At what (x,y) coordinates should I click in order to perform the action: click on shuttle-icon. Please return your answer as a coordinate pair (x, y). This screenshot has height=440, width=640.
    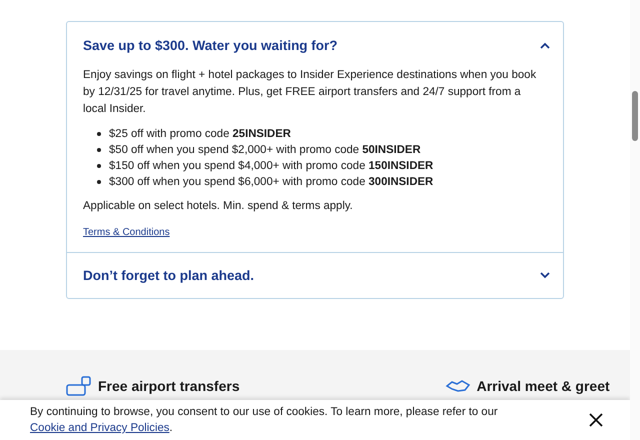
    Looking at the image, I should click on (79, 386).